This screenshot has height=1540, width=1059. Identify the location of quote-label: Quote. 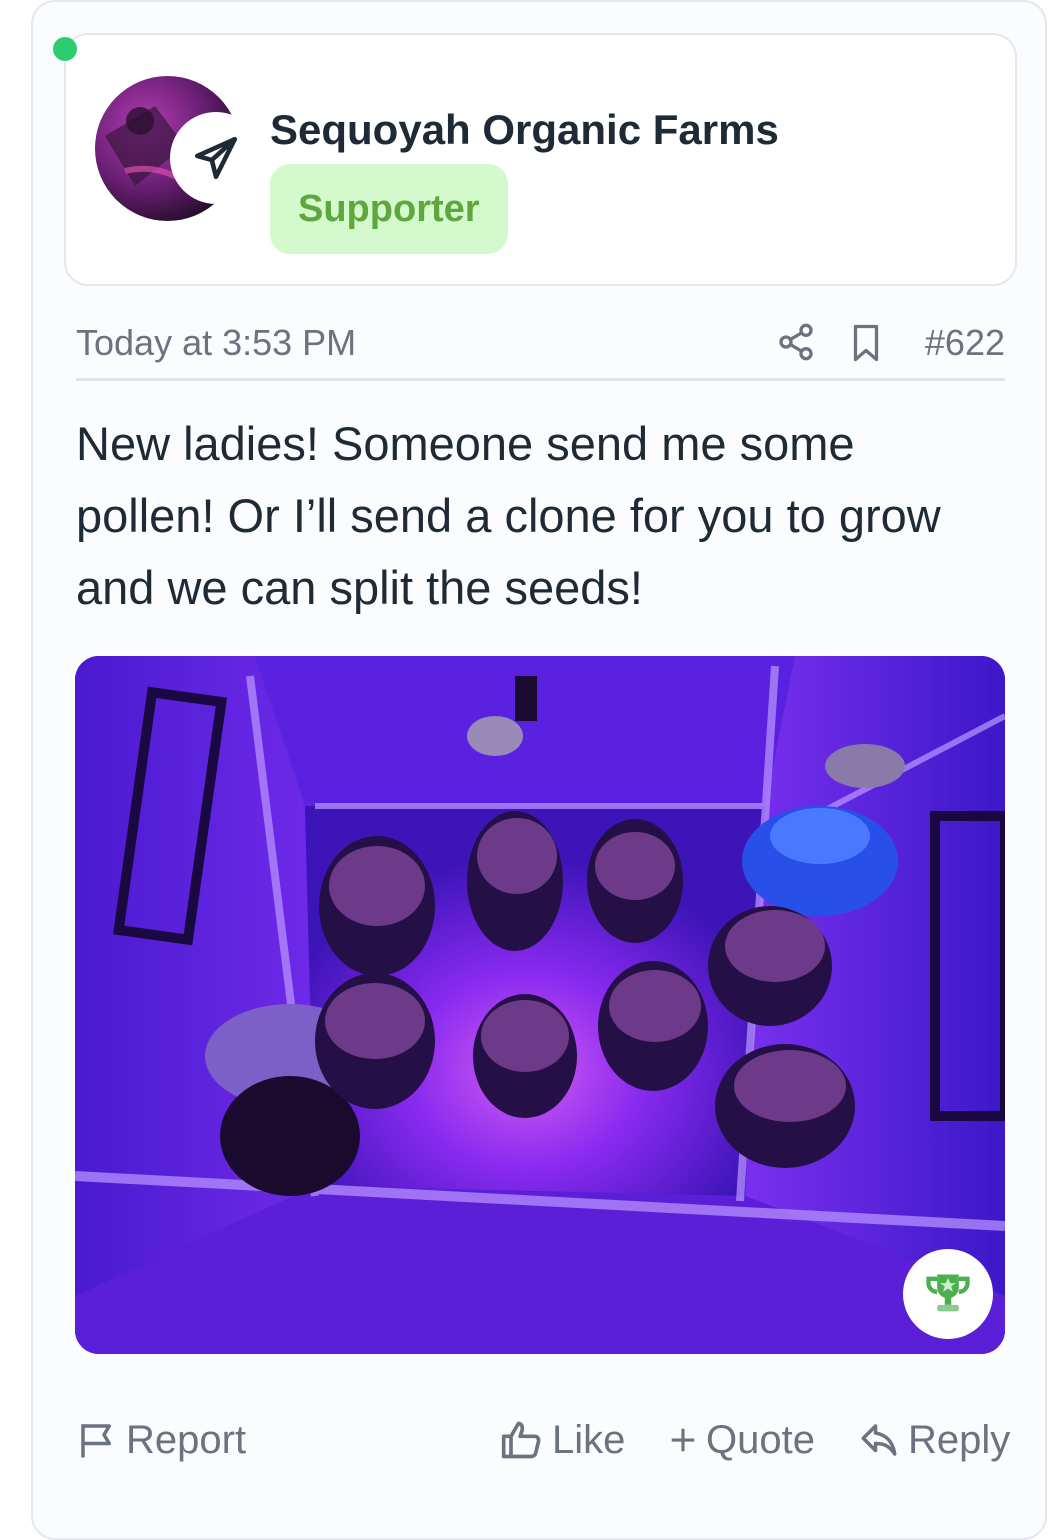
(760, 1439).